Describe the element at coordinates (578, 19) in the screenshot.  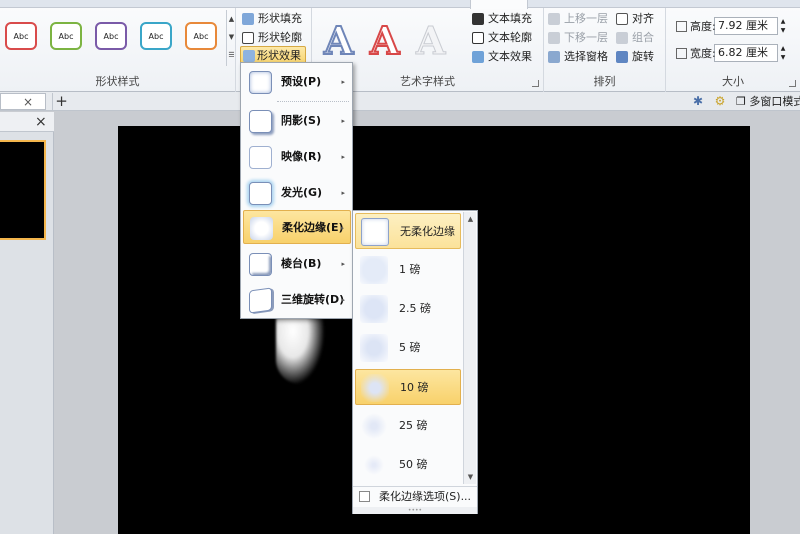
I see `bring-forward-button: 上移一层` at that location.